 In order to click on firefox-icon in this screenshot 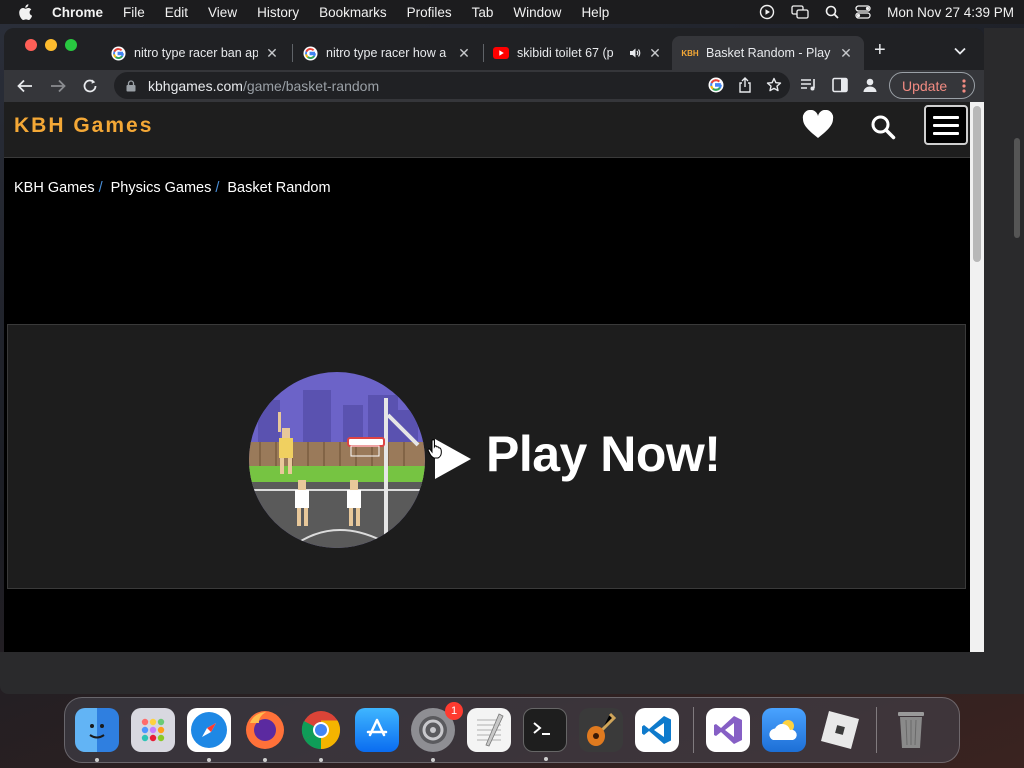, I will do `click(265, 735)`.